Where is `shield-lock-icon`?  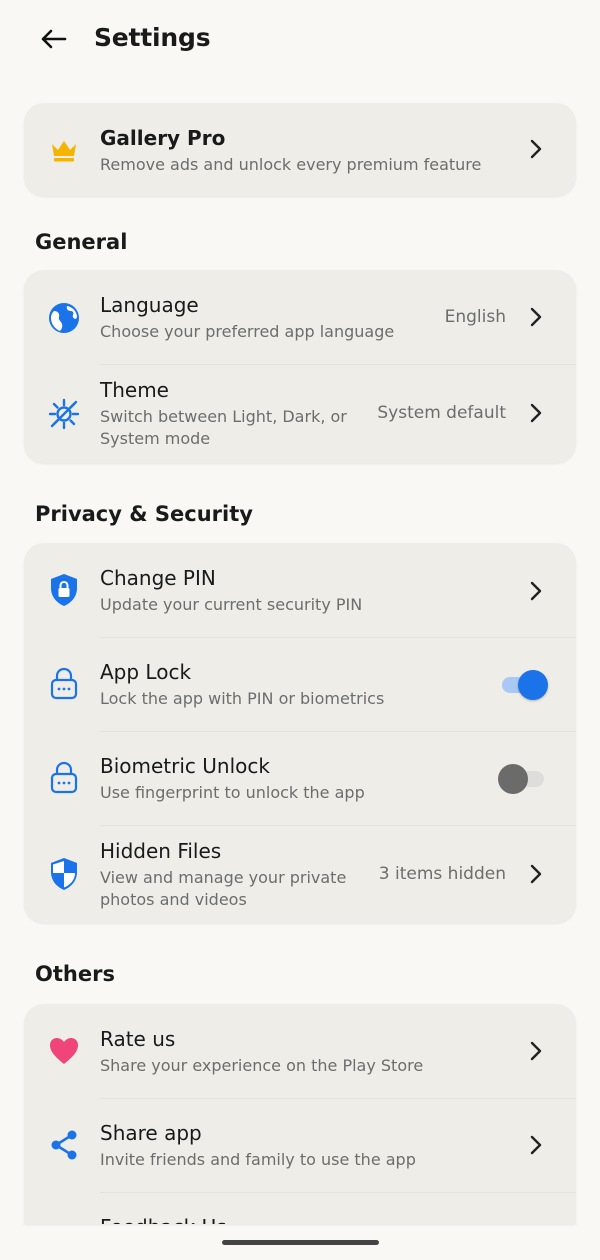
shield-lock-icon is located at coordinates (64, 590).